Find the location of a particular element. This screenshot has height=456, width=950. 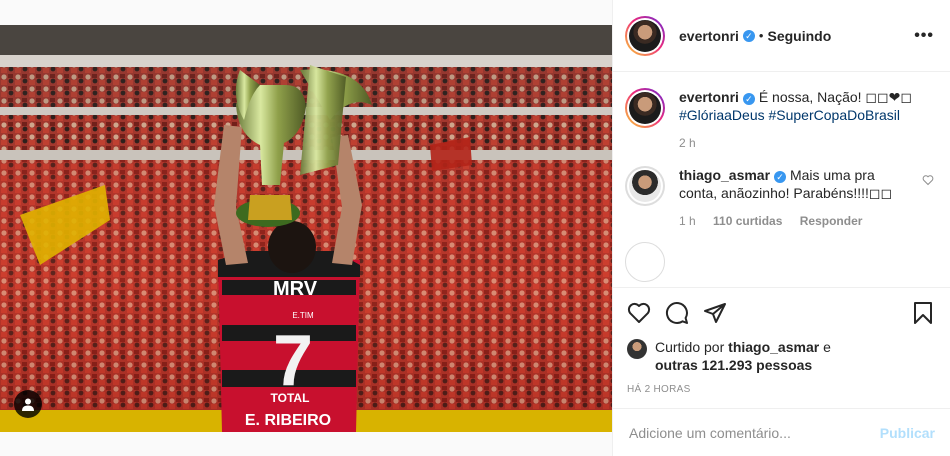

reply-button: Responder is located at coordinates (831, 221).